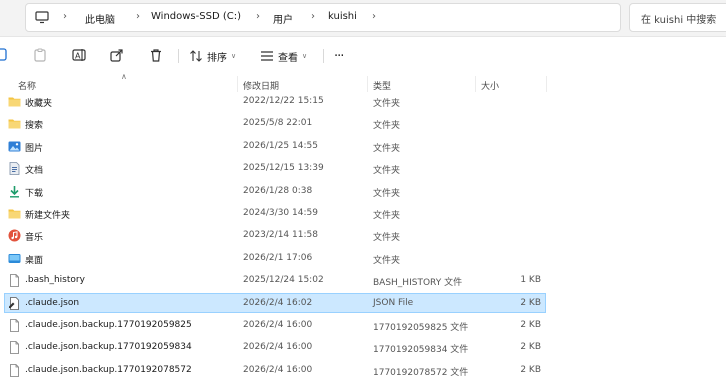 This screenshot has height=387, width=726. I want to click on file-name: .bash_history, so click(55, 280).